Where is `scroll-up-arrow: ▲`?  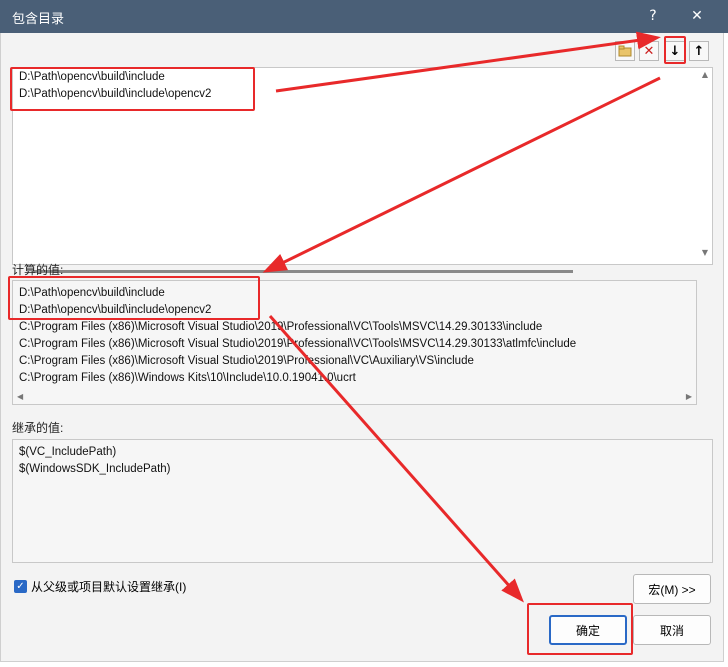
scroll-up-arrow: ▲ is located at coordinates (705, 74).